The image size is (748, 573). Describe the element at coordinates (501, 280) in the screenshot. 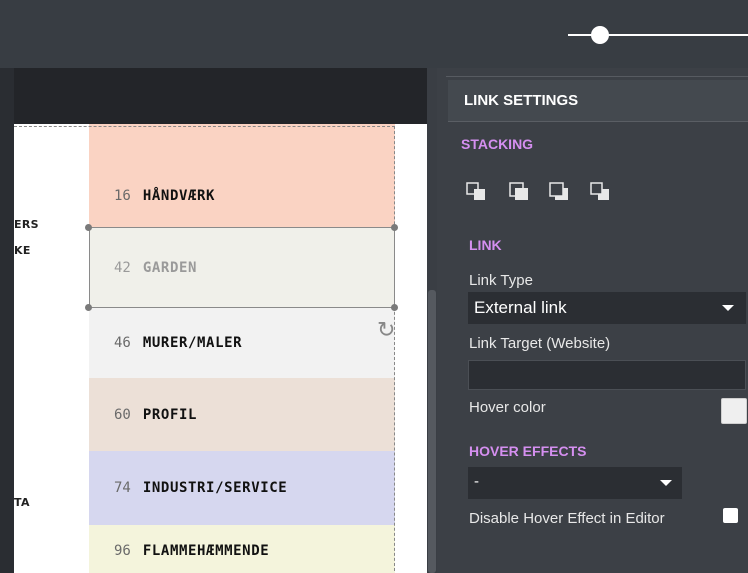

I see `link-type-label: Link Type` at that location.